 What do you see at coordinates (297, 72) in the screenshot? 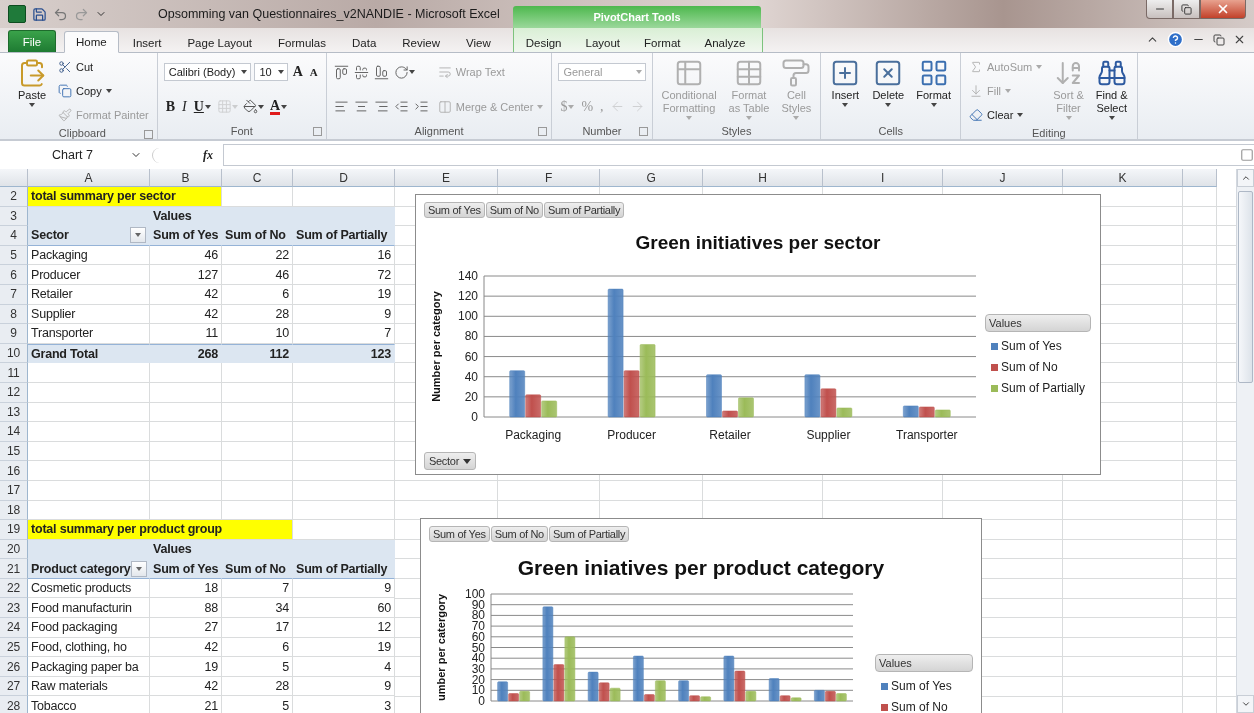
I see `grow-font-button: A` at bounding box center [297, 72].